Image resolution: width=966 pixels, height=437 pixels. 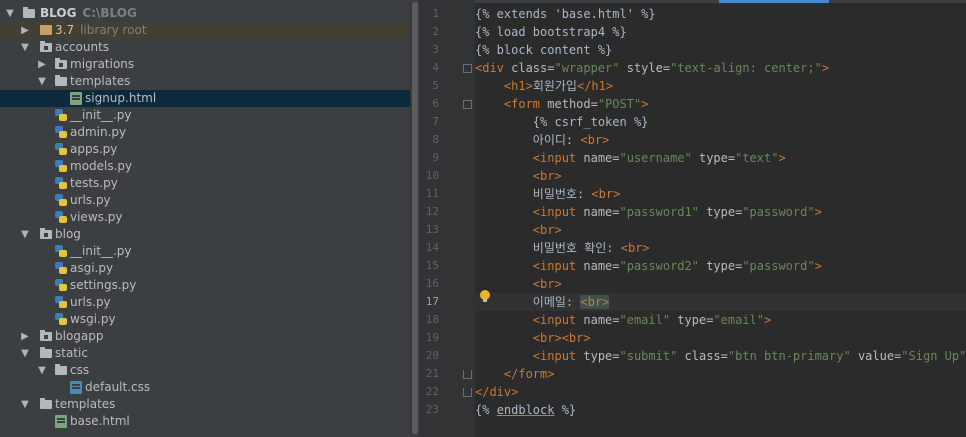 I want to click on code-line: <h1>회원가입</h1>, so click(x=720, y=86).